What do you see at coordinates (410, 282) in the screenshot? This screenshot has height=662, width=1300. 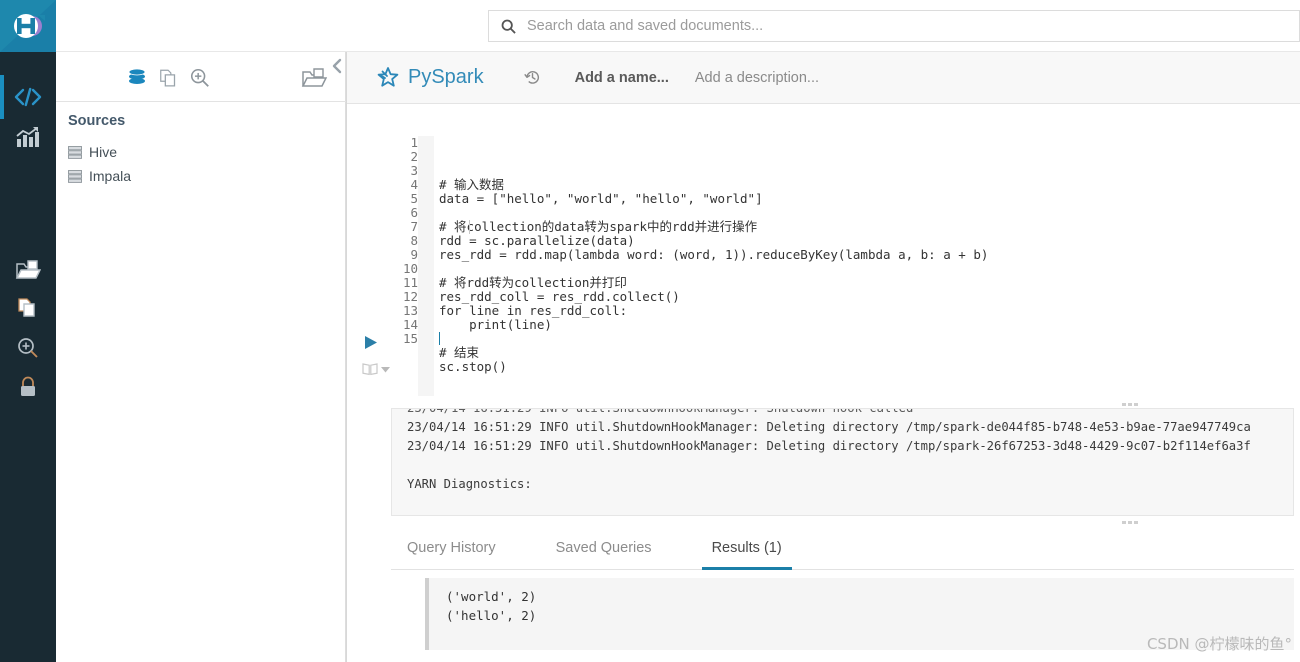 I see `line-number: 11` at bounding box center [410, 282].